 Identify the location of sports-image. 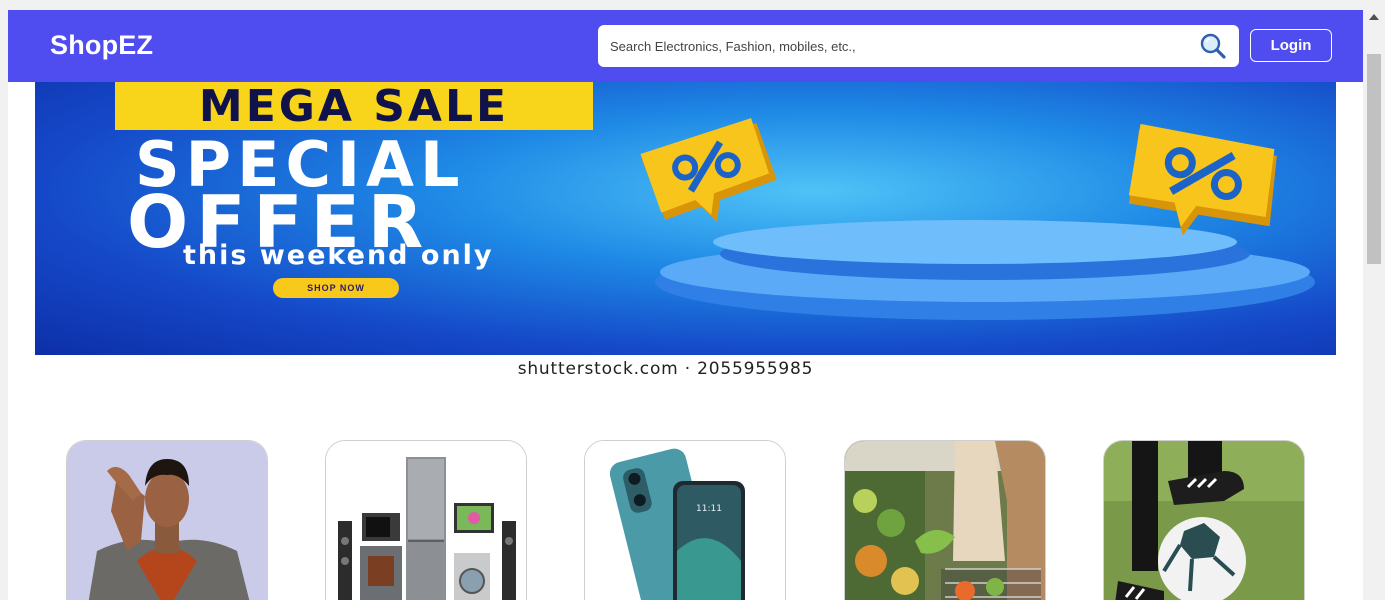
(1204, 520).